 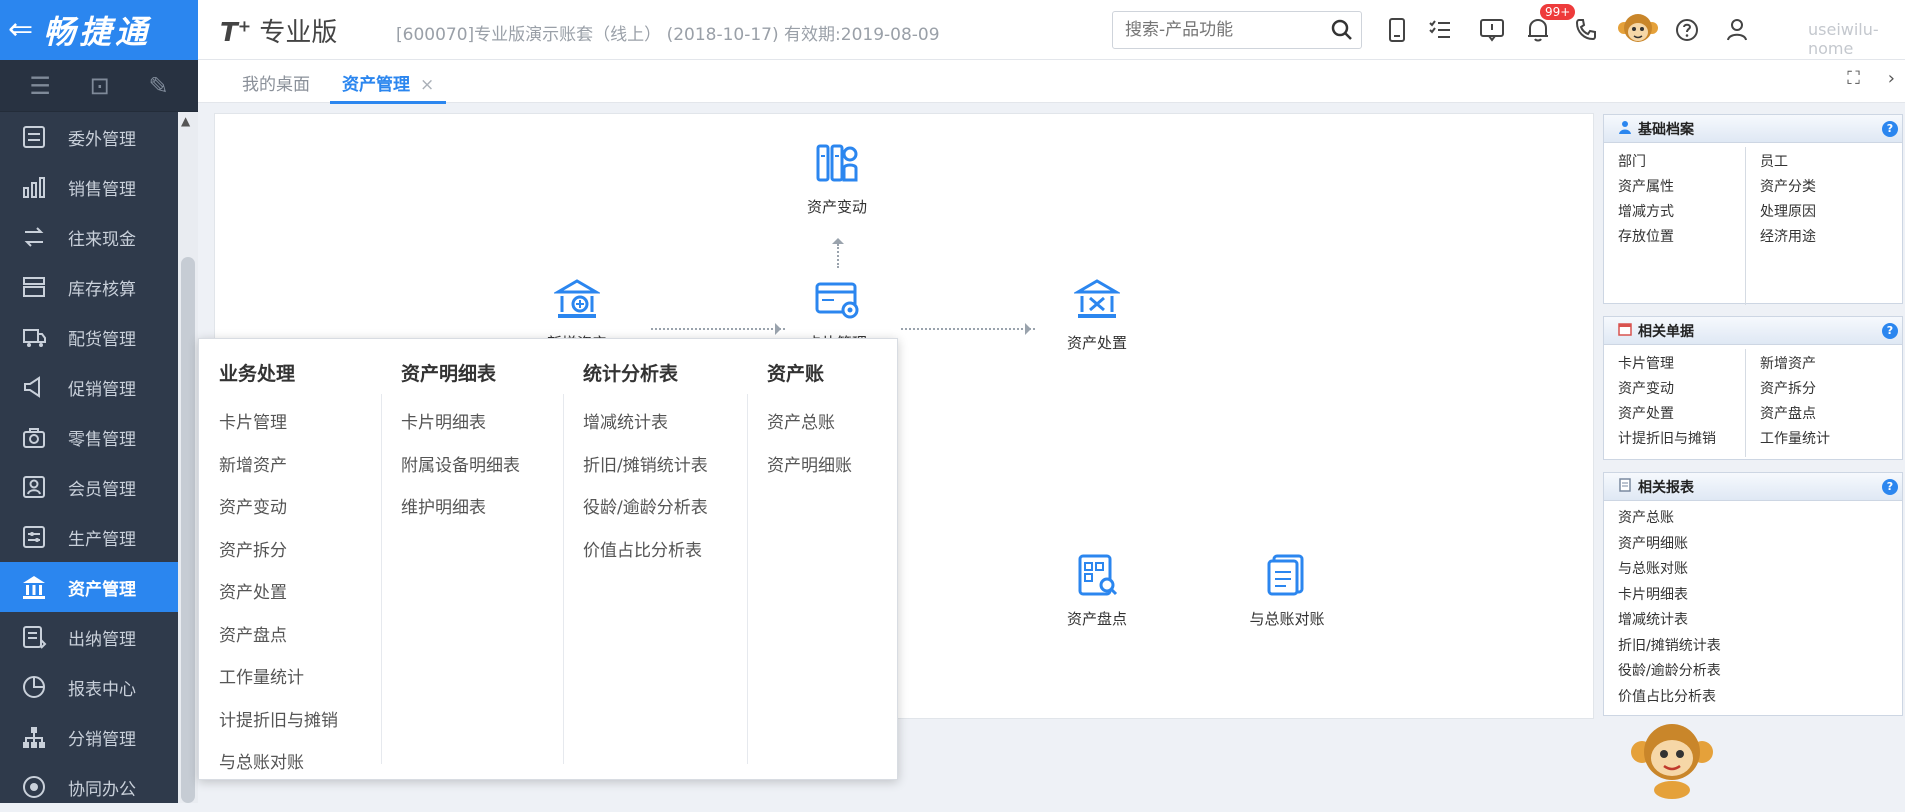 What do you see at coordinates (1689, 390) in the screenshot?
I see `panel-link: 资产变动` at bounding box center [1689, 390].